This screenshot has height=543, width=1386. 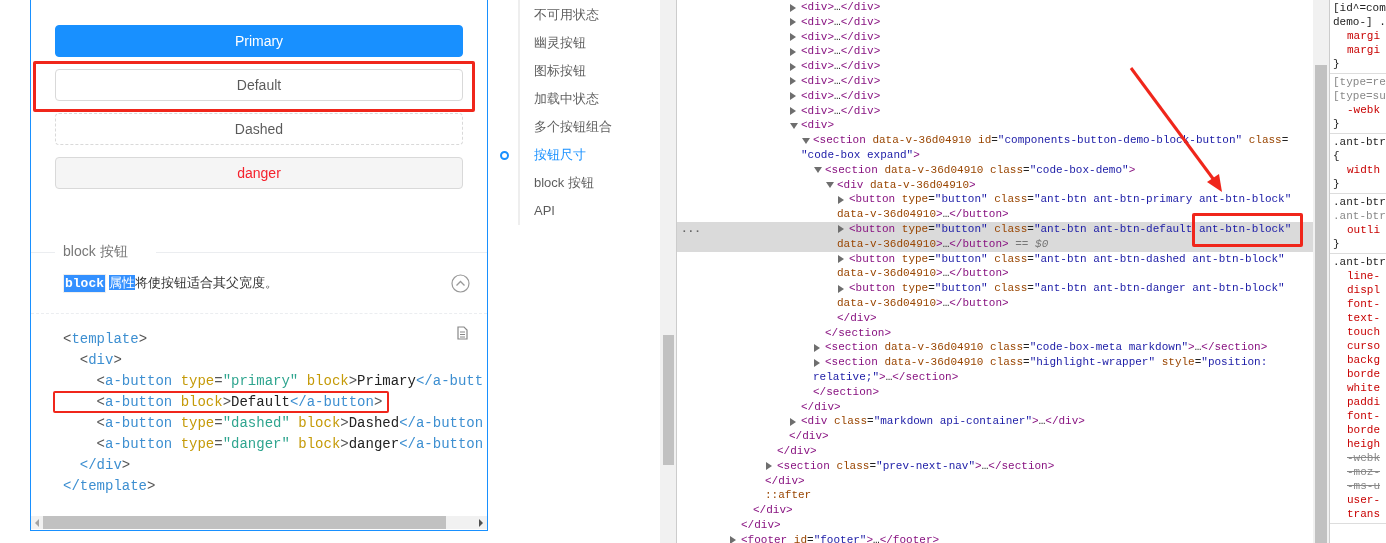 What do you see at coordinates (811, 126) in the screenshot?
I see `dom-node: <div>` at bounding box center [811, 126].